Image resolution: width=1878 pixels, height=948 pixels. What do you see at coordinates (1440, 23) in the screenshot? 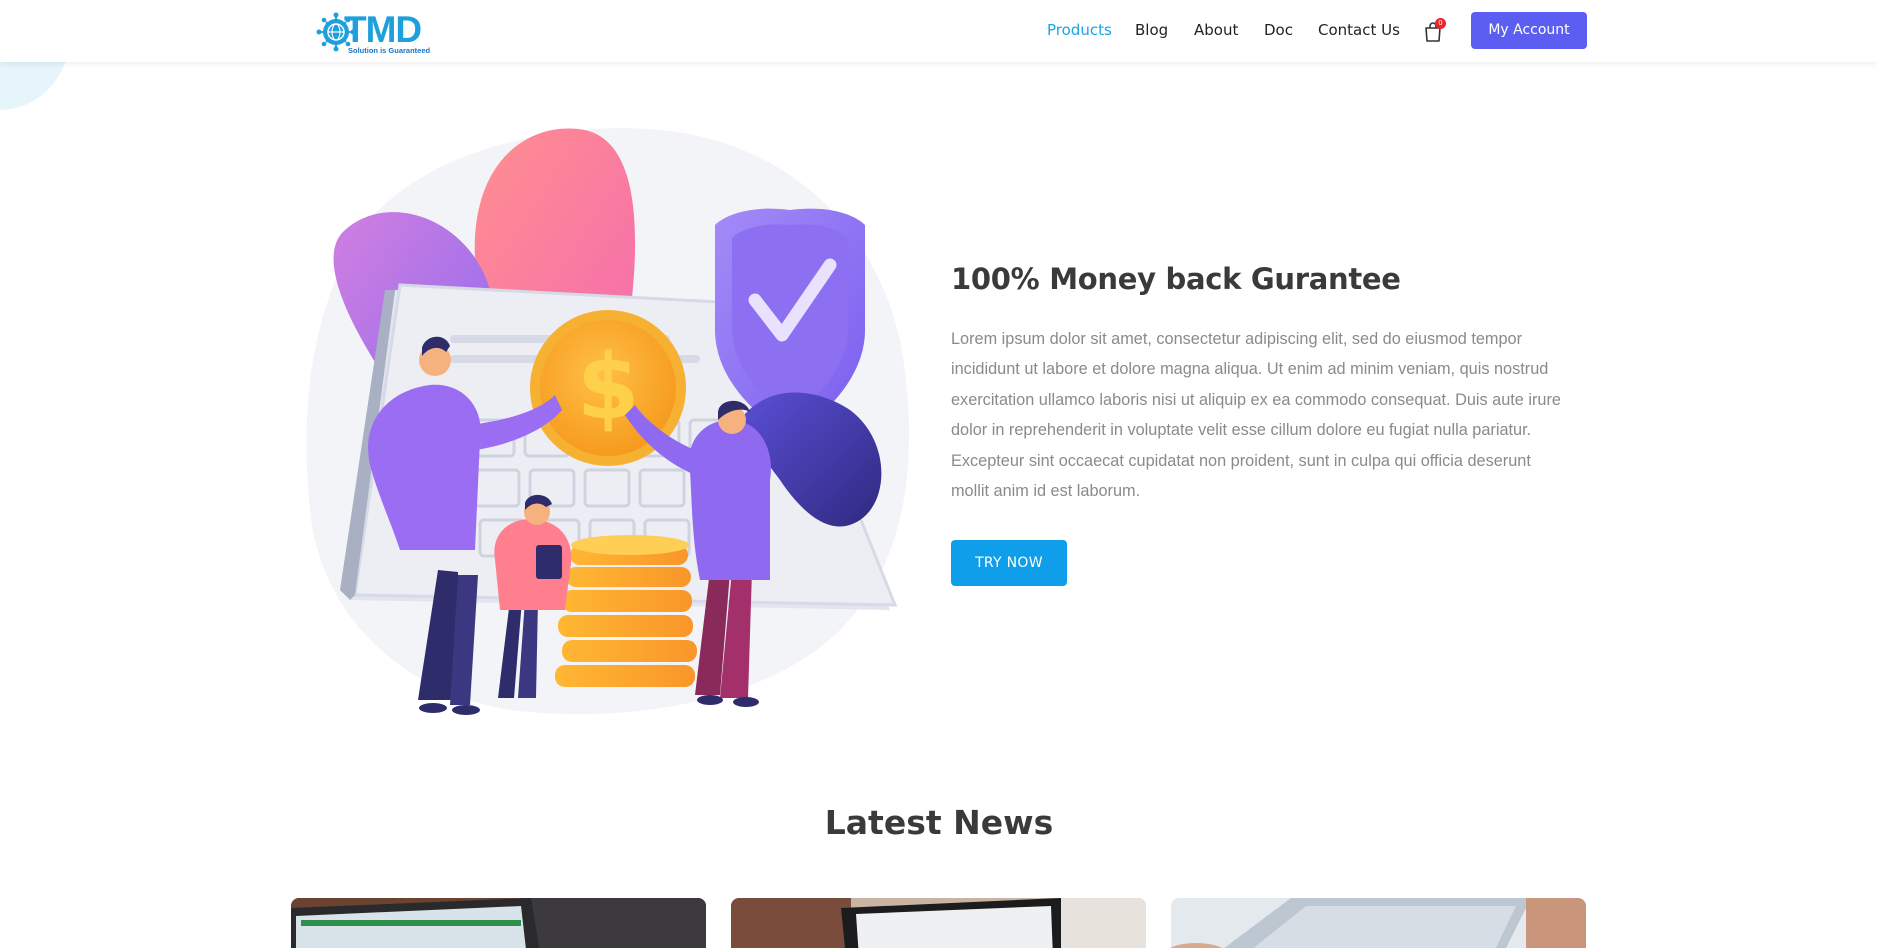
I see `cart-count-badge: 0` at bounding box center [1440, 23].